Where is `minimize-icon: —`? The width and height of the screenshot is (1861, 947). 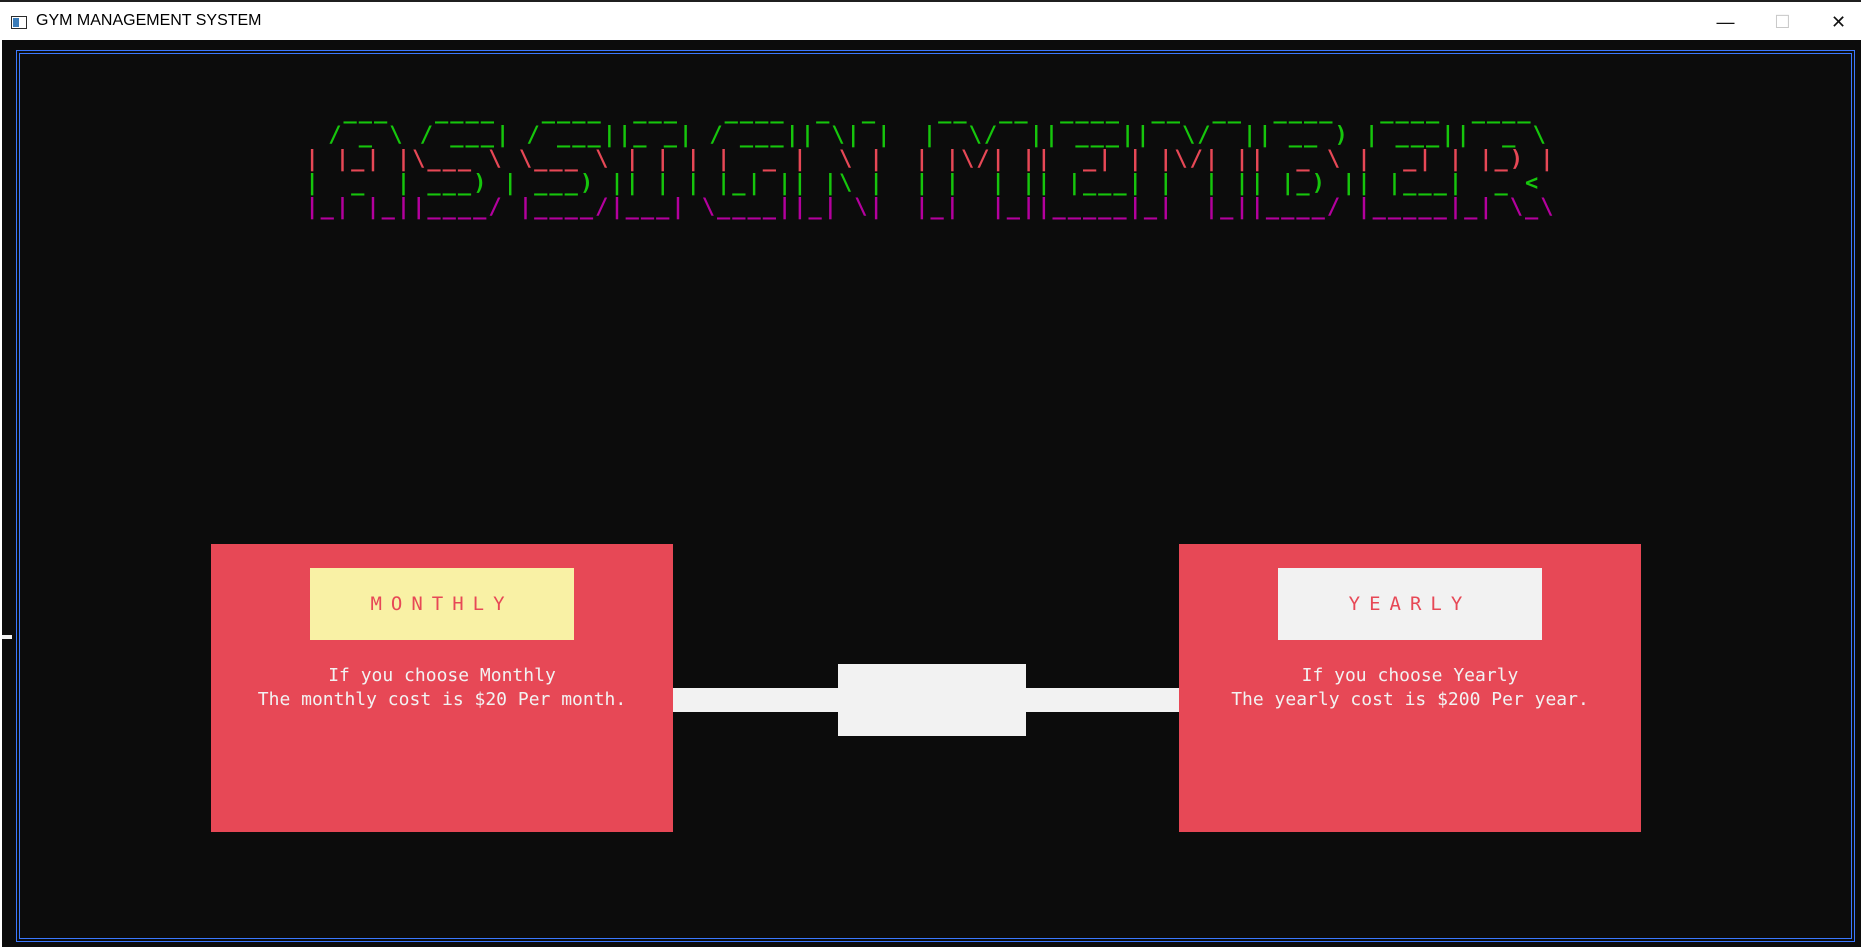
minimize-icon: — is located at coordinates (1725, 21).